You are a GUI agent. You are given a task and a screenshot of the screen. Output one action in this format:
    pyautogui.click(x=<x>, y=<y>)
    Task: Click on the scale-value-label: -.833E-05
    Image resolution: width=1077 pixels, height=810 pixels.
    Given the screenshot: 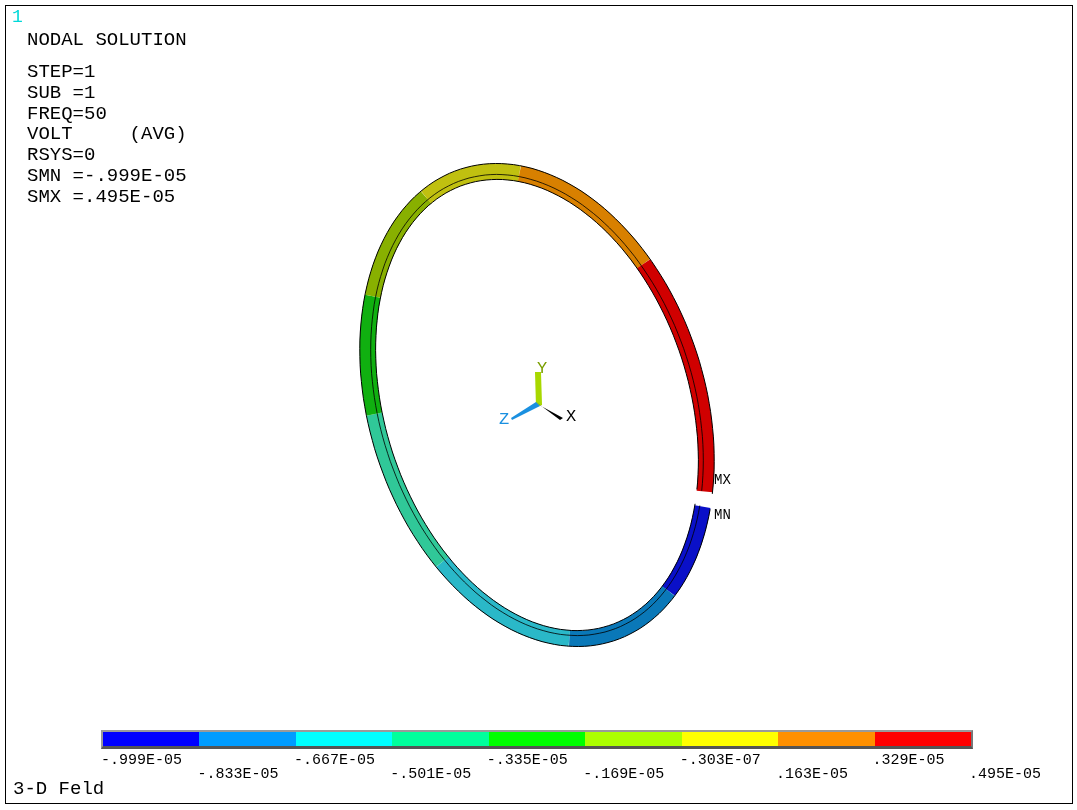 What is the action you would take?
    pyautogui.click(x=238, y=775)
    